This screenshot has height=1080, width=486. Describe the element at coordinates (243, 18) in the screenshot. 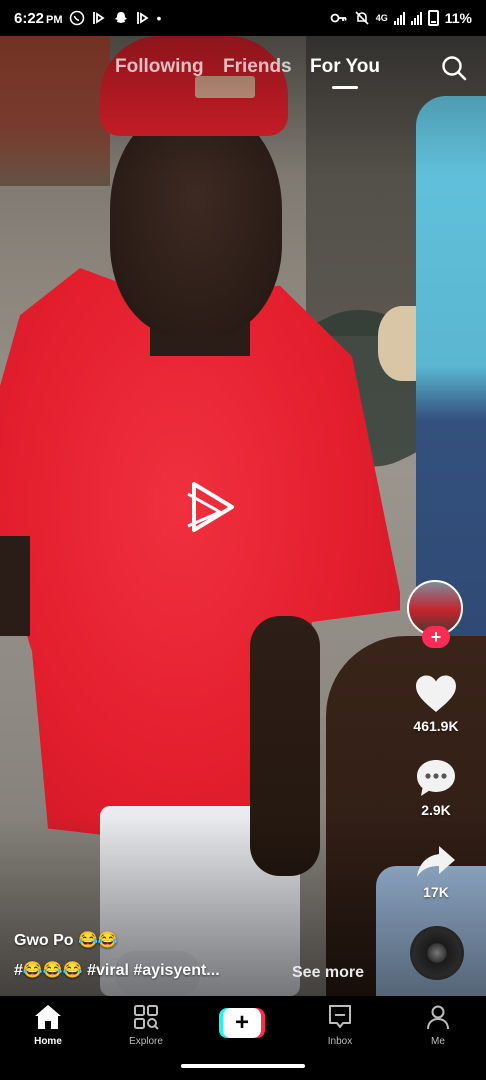

I see `status-bar: 6:22 PM • 4G 11%` at that location.